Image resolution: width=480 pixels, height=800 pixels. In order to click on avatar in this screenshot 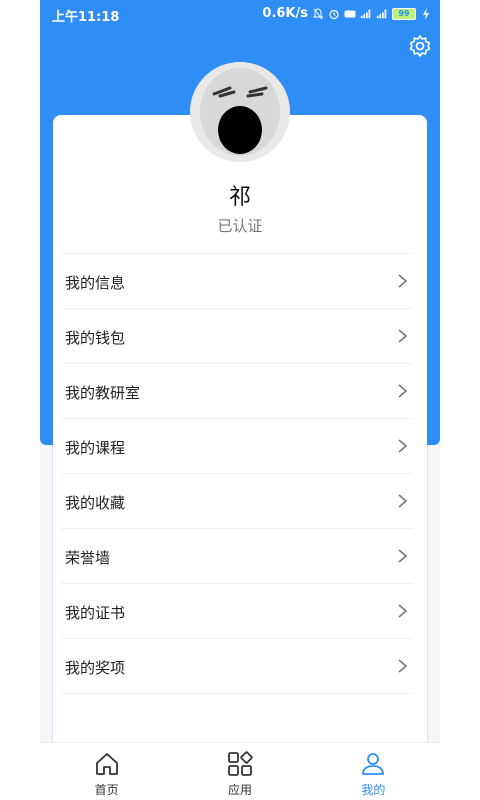, I will do `click(240, 112)`.